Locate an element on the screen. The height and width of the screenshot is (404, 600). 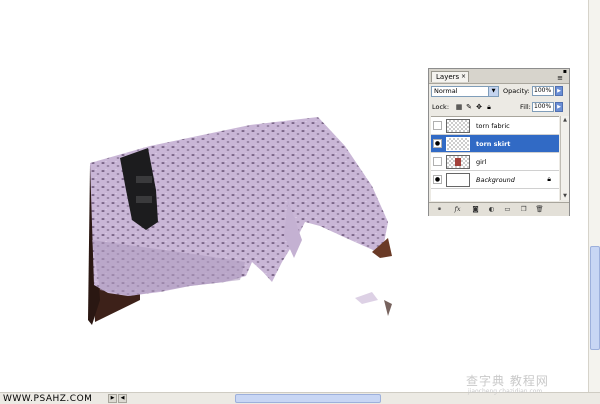
fill-slider-button: ▶ is located at coordinates (559, 107).